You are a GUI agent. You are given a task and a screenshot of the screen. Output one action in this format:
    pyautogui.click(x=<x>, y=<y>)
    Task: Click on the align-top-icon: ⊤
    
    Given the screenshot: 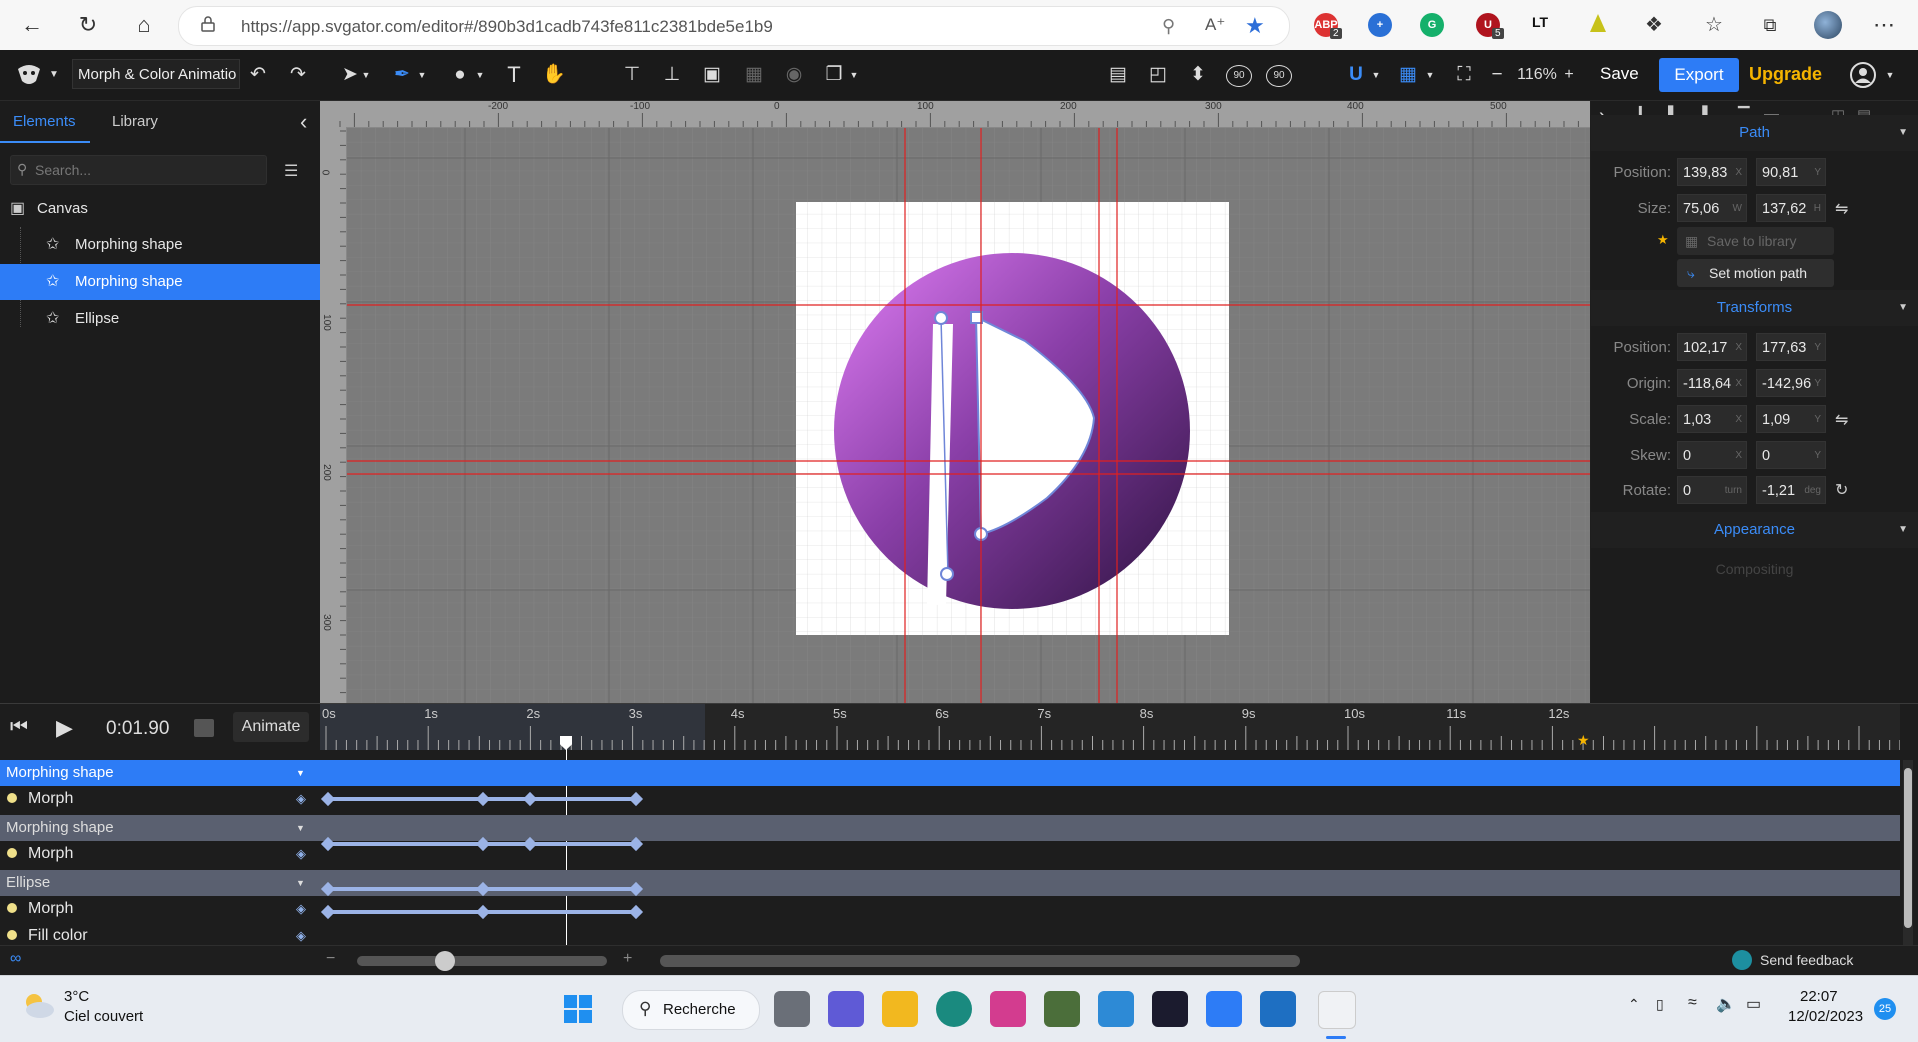 What is the action you would take?
    pyautogui.click(x=632, y=75)
    